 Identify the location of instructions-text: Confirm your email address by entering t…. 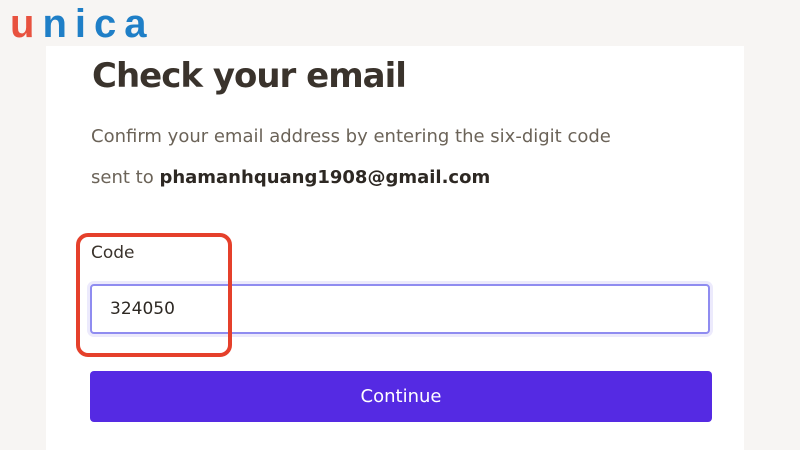
(401, 157).